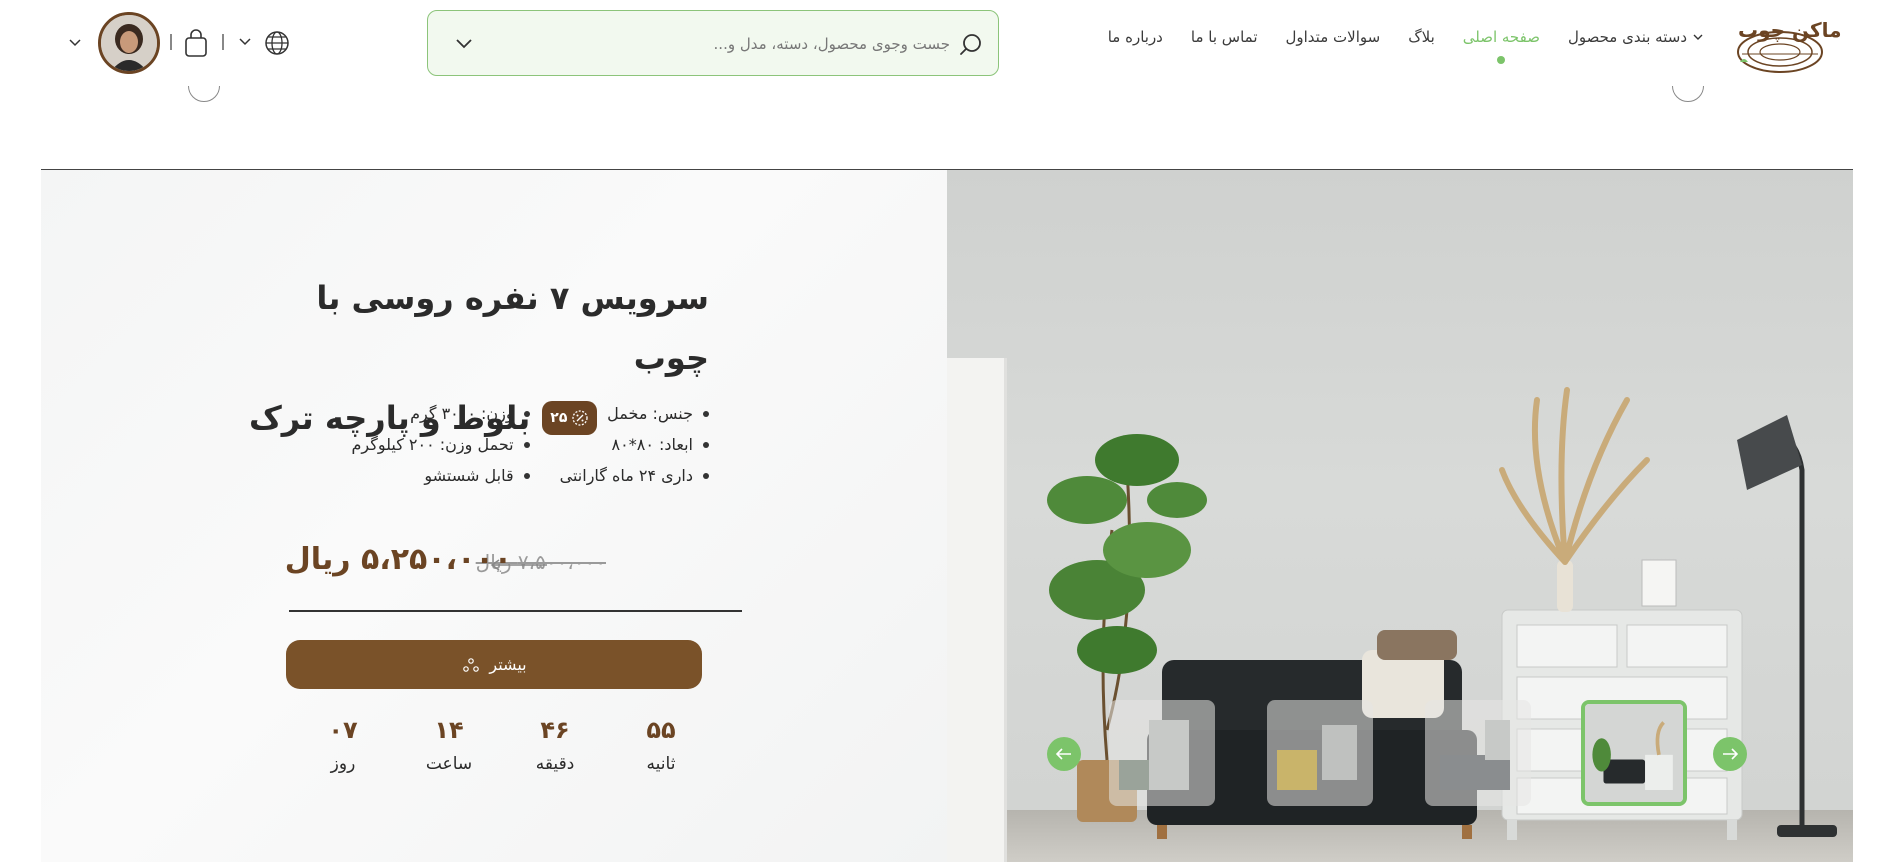 Image resolution: width=1881 pixels, height=862 pixels. I want to click on countdown-days: ۰۷ روز, so click(343, 742).